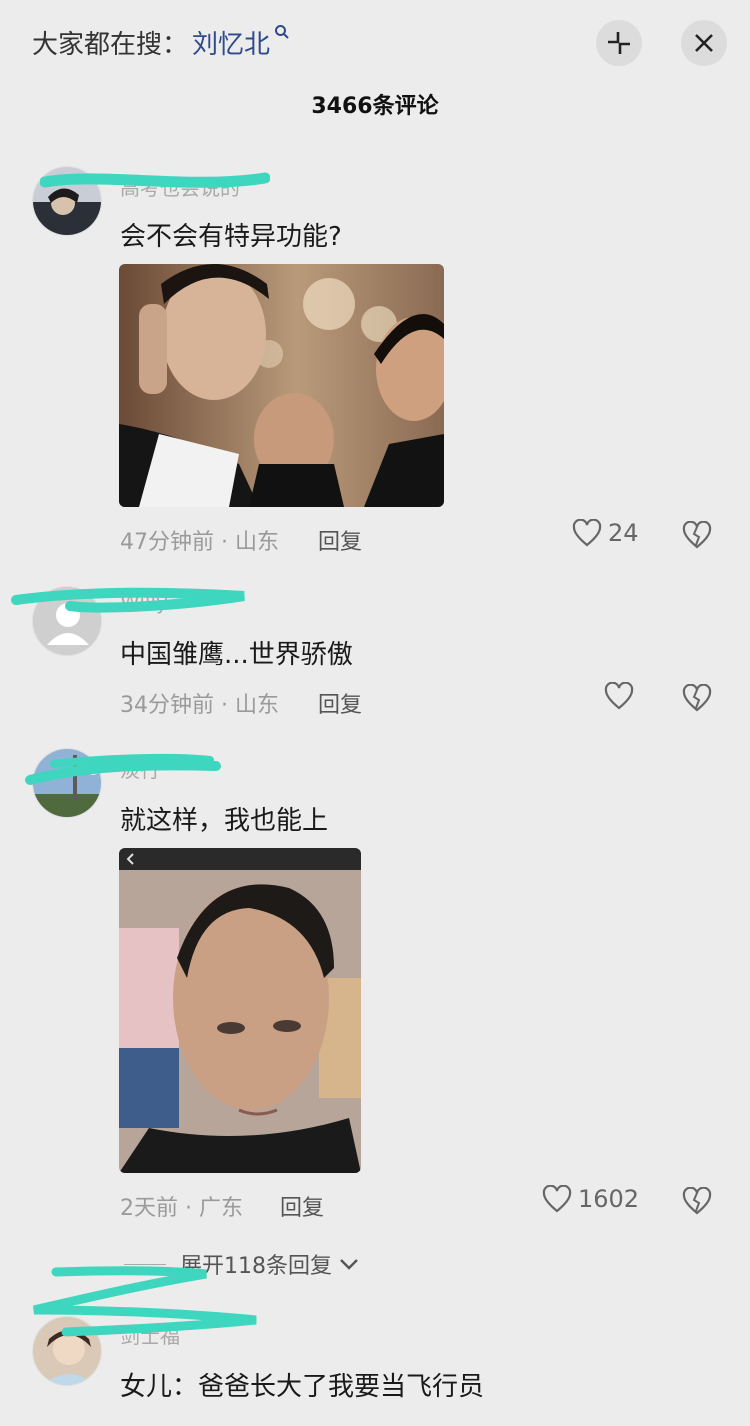  Describe the element at coordinates (140, 768) in the screenshot. I see `username: 淡行` at that location.